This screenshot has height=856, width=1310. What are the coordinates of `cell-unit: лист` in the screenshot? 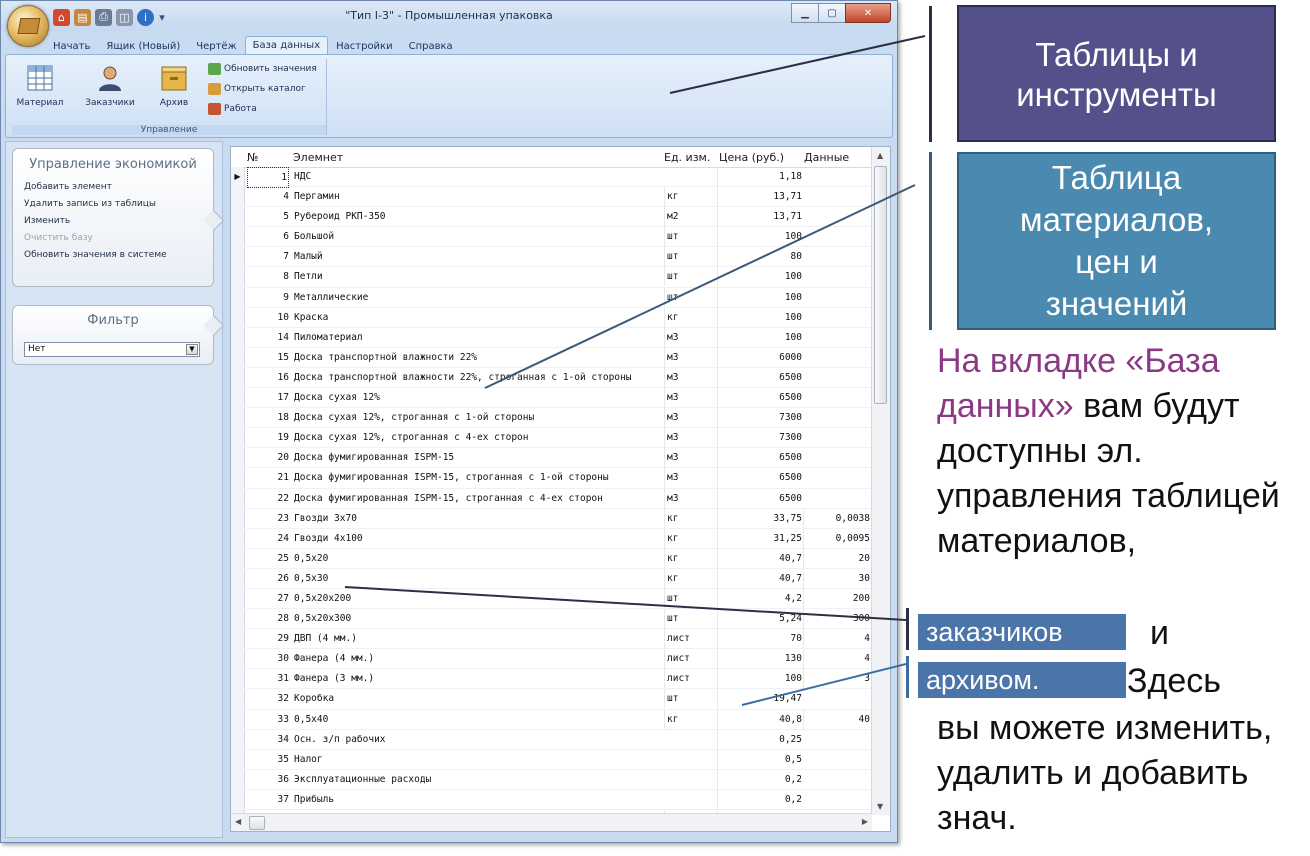 It's located at (691, 639).